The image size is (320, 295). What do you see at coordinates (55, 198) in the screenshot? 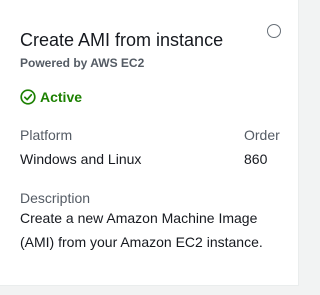
I see `description-label: Description` at bounding box center [55, 198].